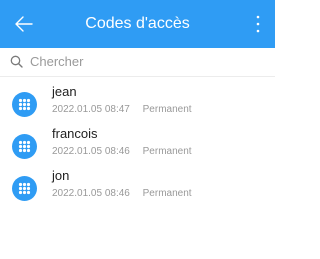 The image size is (320, 259). What do you see at coordinates (61, 175) in the screenshot?
I see `code-name: jon` at bounding box center [61, 175].